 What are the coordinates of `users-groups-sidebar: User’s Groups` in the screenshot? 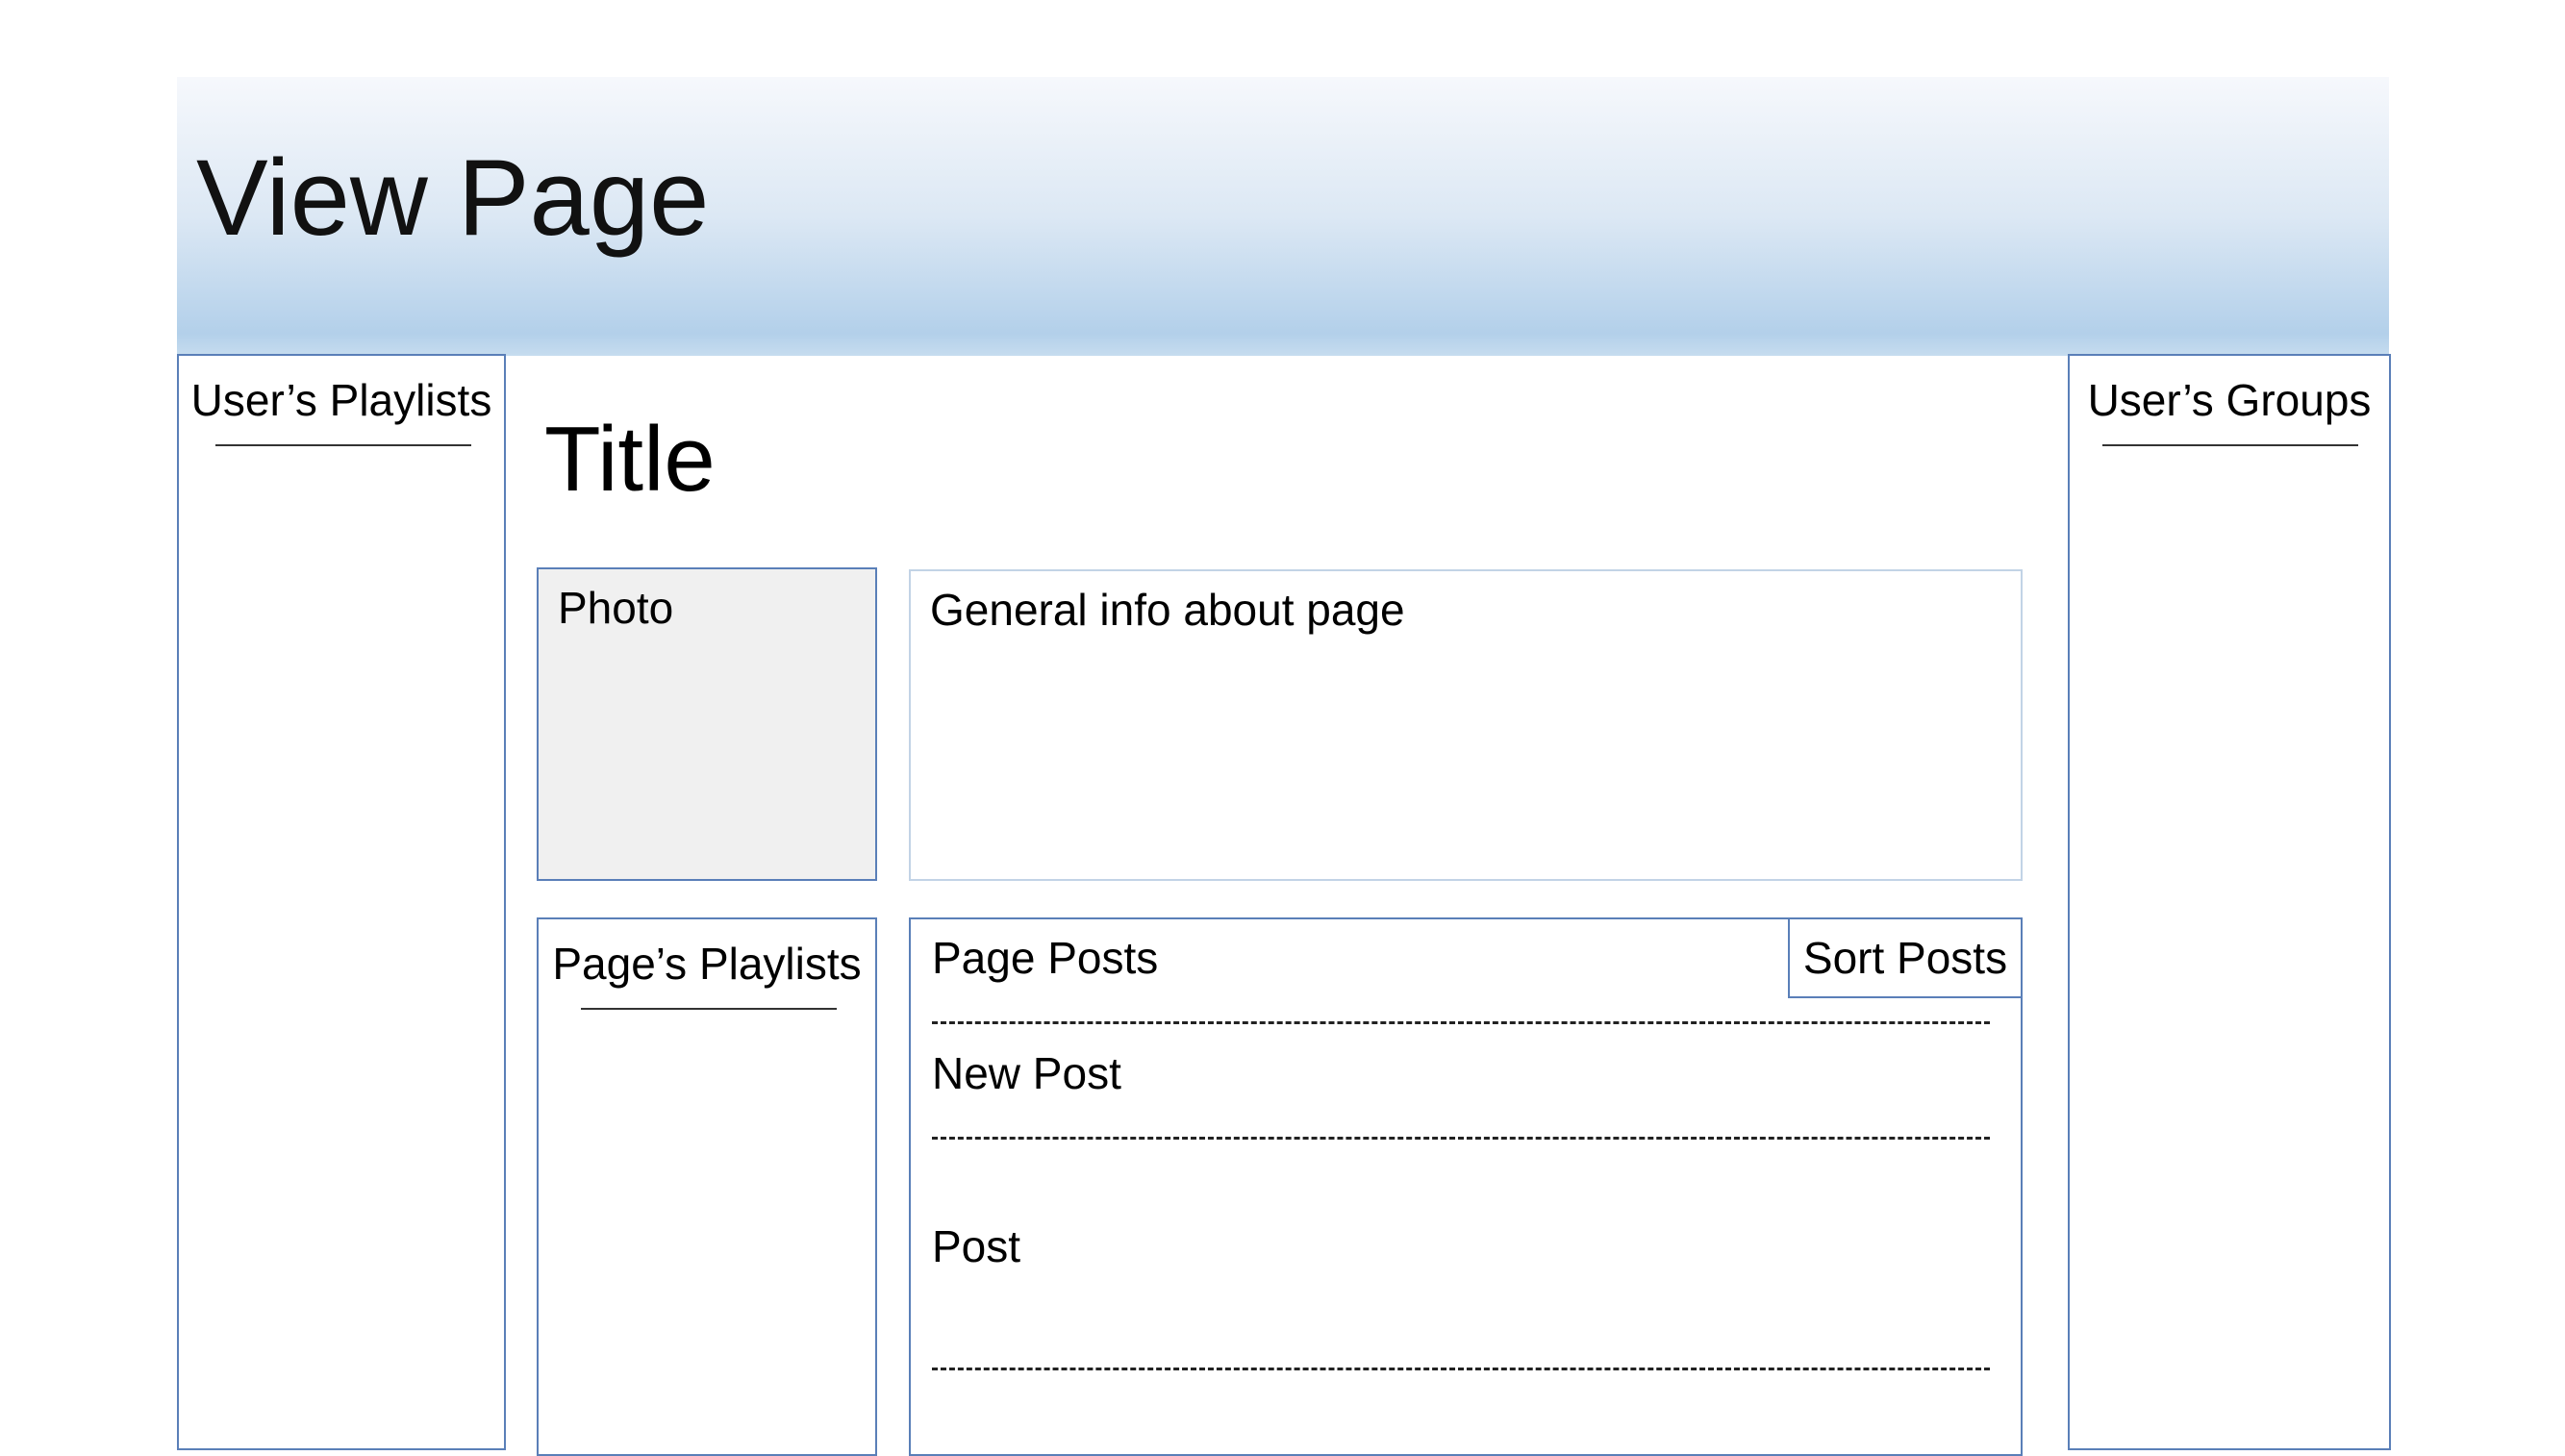 It's located at (2229, 902).